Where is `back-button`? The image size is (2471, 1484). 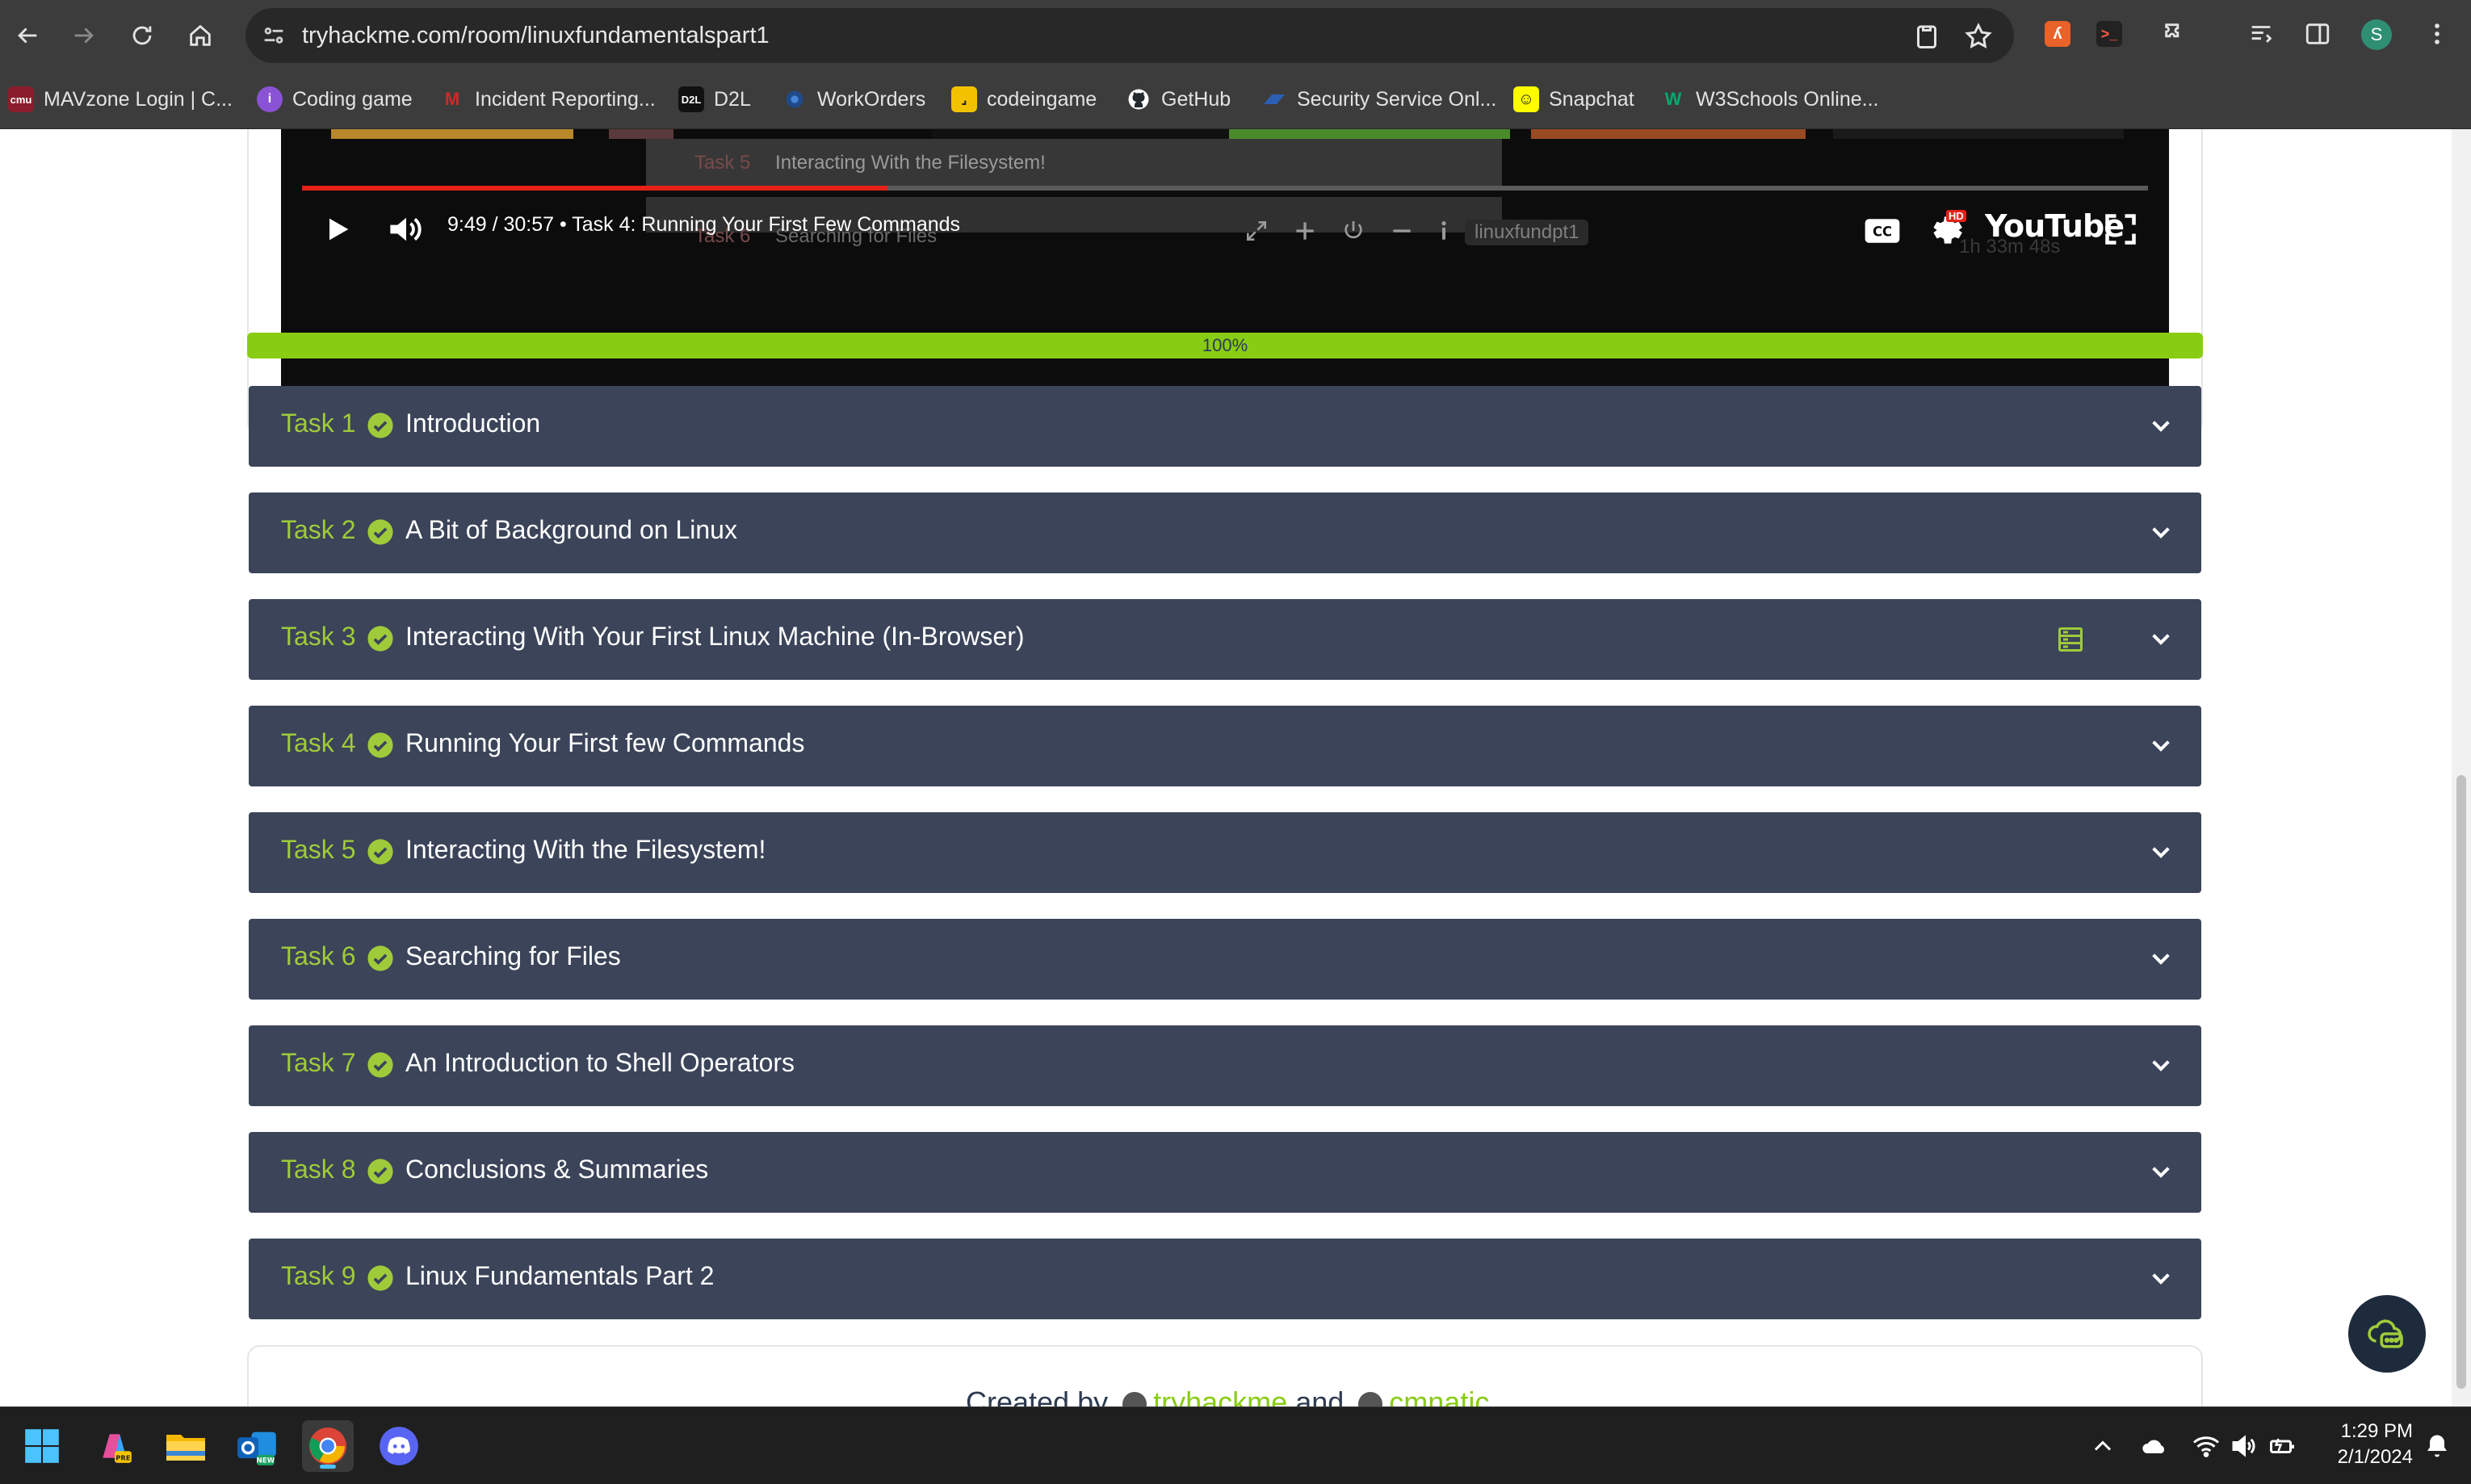
back-button is located at coordinates (27, 36).